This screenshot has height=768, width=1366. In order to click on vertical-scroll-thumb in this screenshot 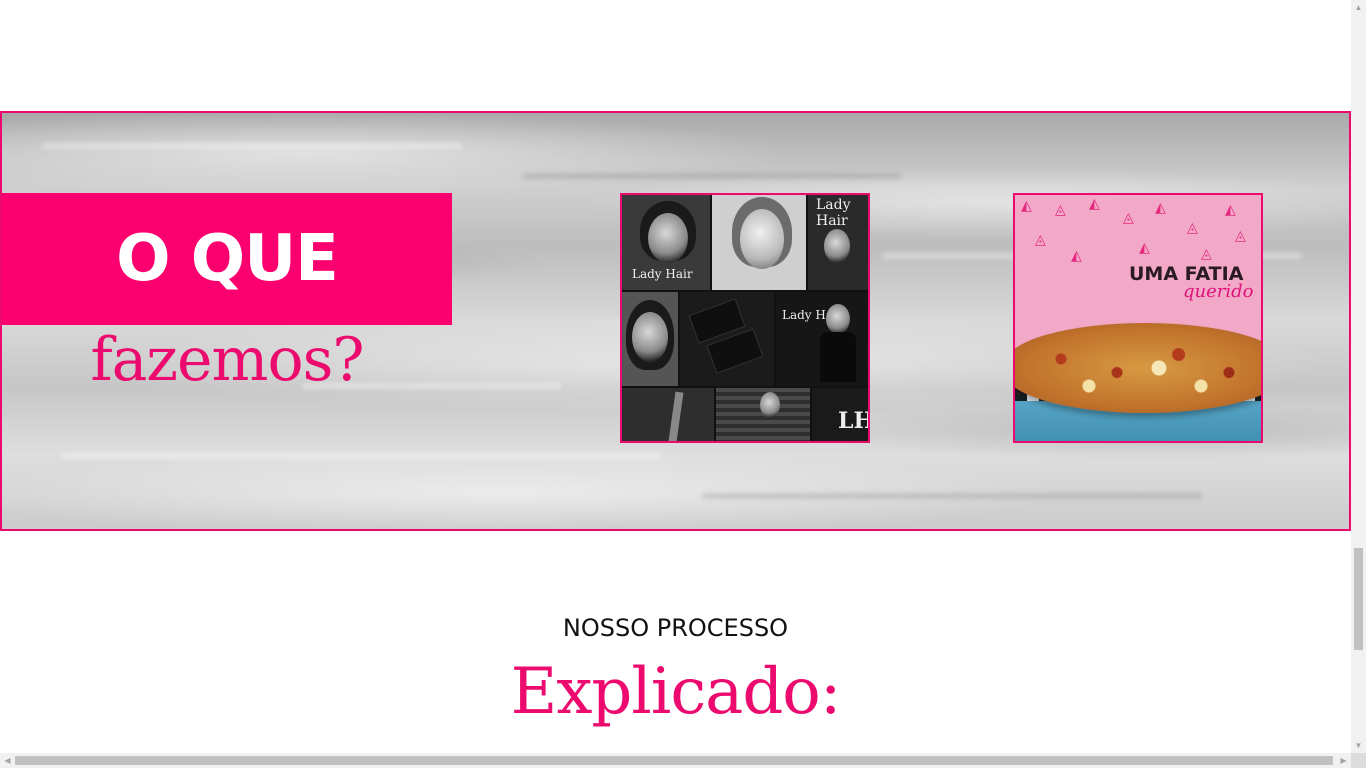, I will do `click(1358, 599)`.